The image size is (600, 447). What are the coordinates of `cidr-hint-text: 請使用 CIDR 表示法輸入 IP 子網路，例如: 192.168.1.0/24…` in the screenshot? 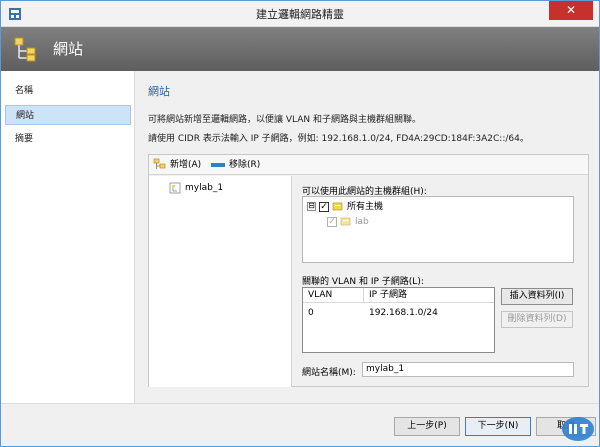 It's located at (338, 139).